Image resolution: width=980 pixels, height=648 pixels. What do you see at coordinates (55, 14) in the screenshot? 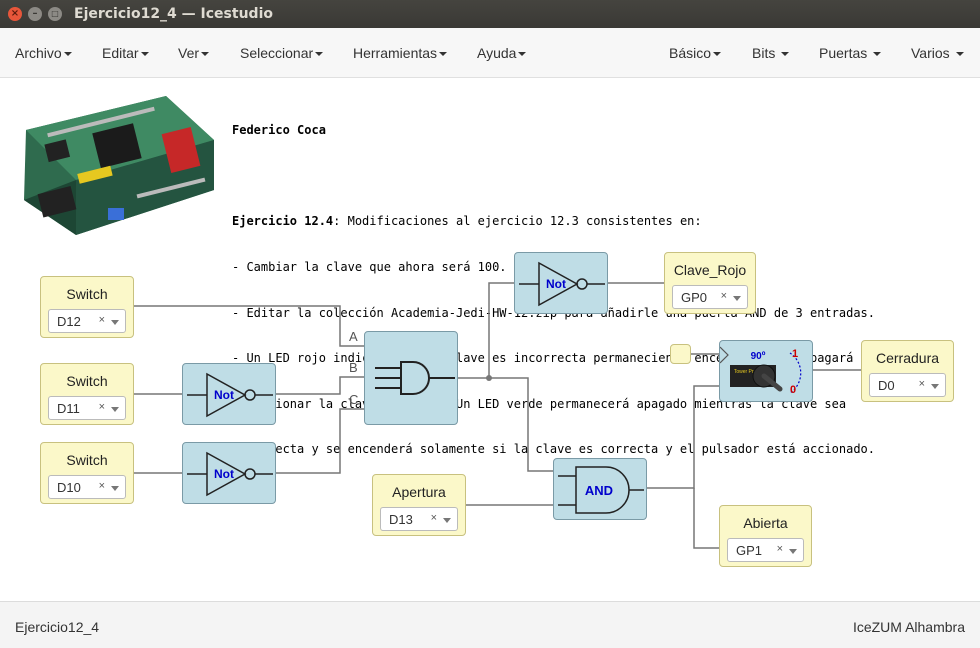
I see `maximize-window-button: □` at bounding box center [55, 14].